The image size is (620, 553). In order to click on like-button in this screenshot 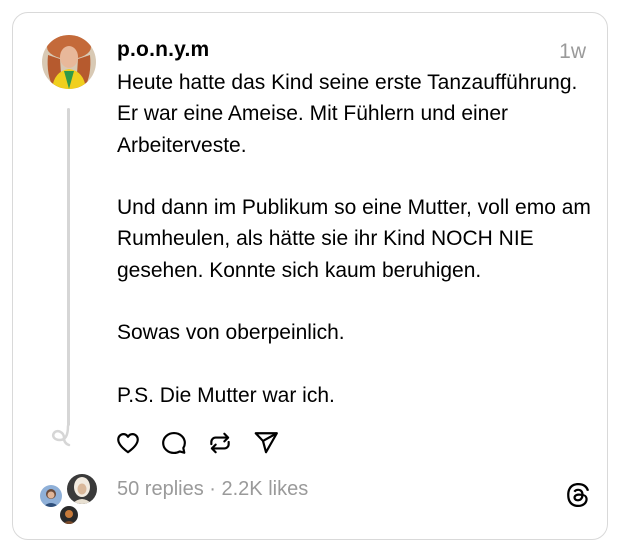, I will do `click(128, 443)`.